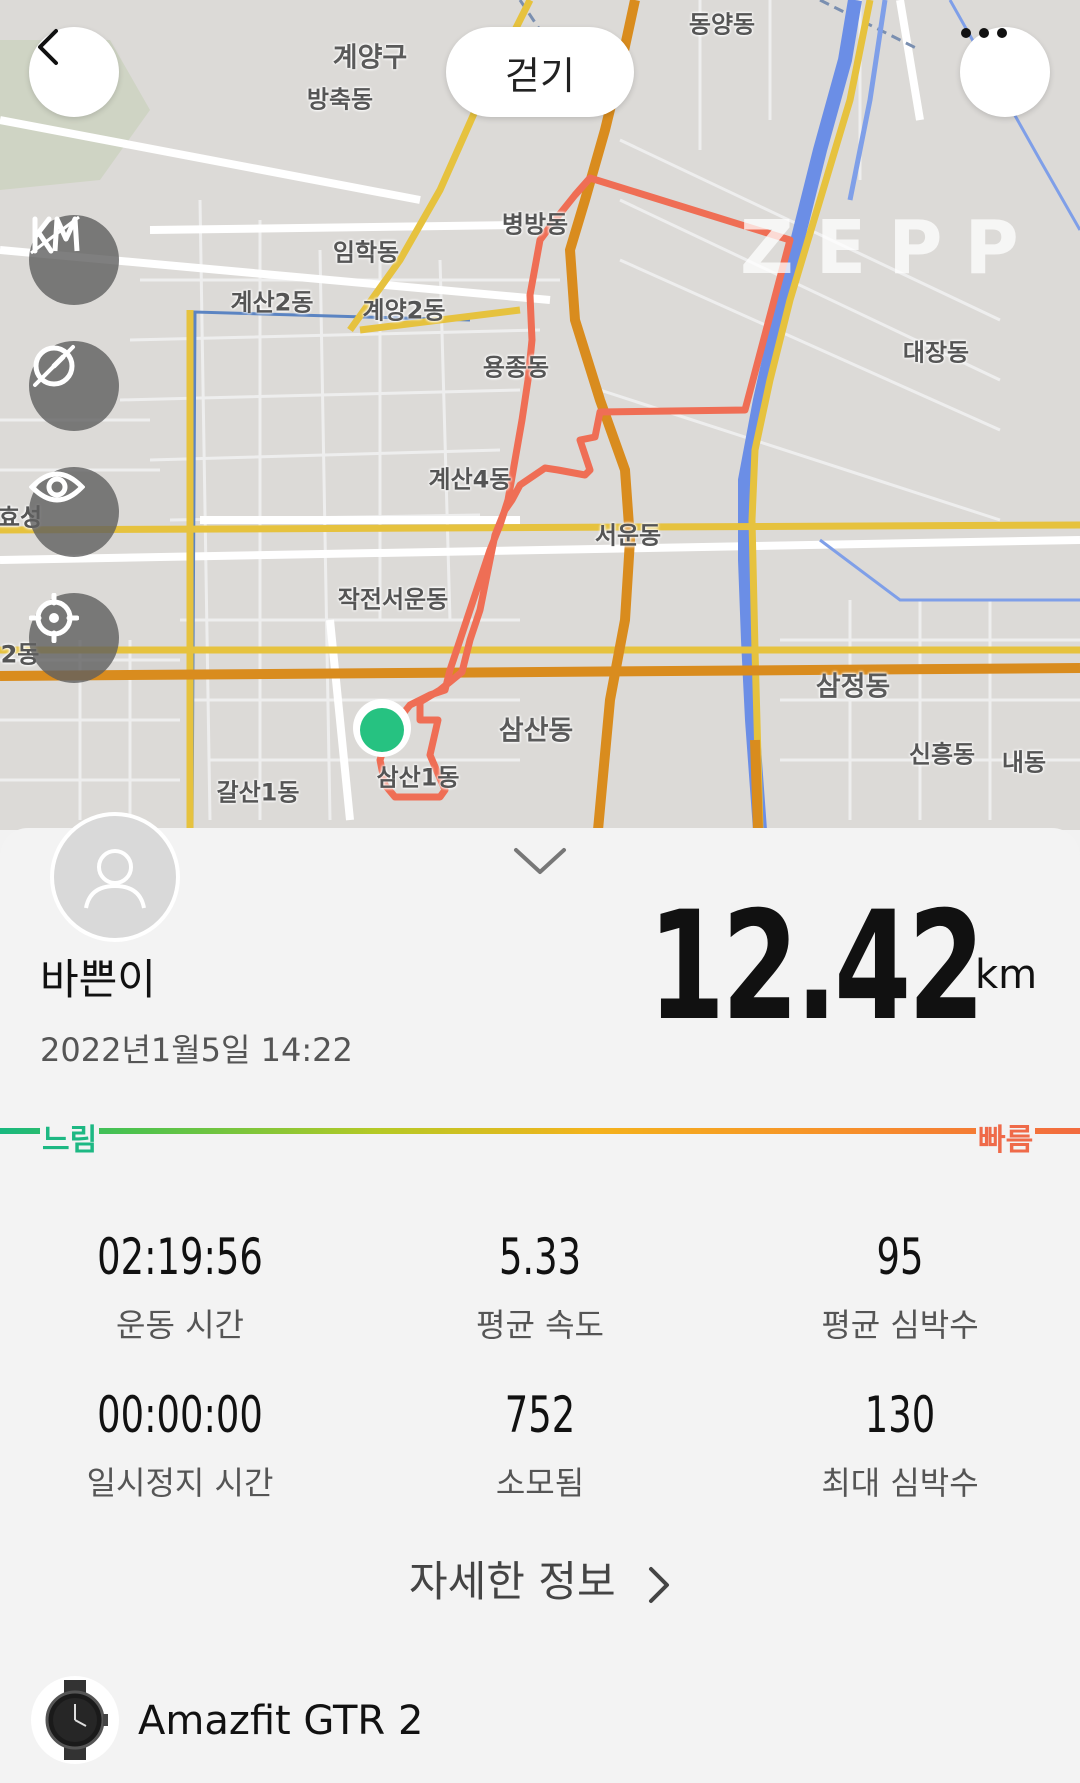 The image size is (1080, 1783). I want to click on stat-value: 95, so click(900, 1257).